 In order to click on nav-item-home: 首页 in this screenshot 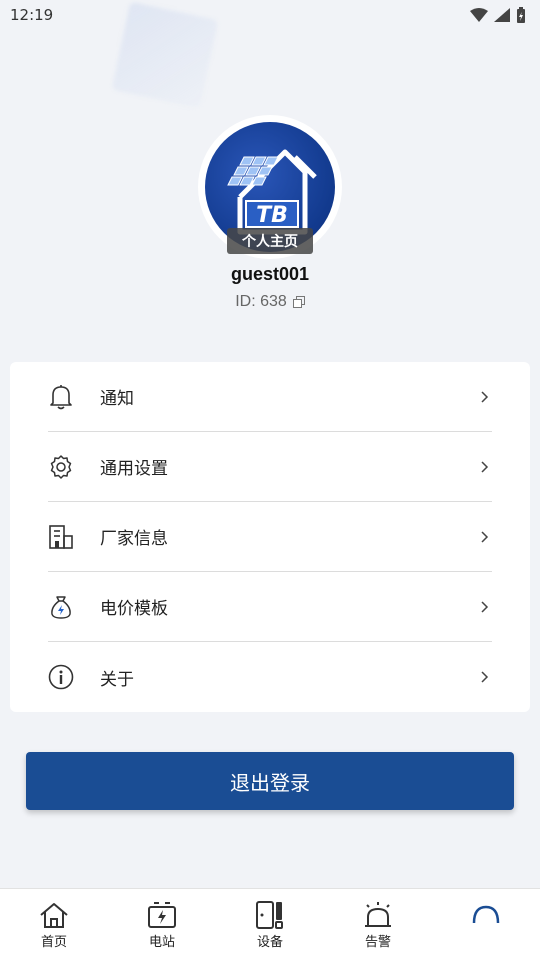, I will do `click(54, 924)`.